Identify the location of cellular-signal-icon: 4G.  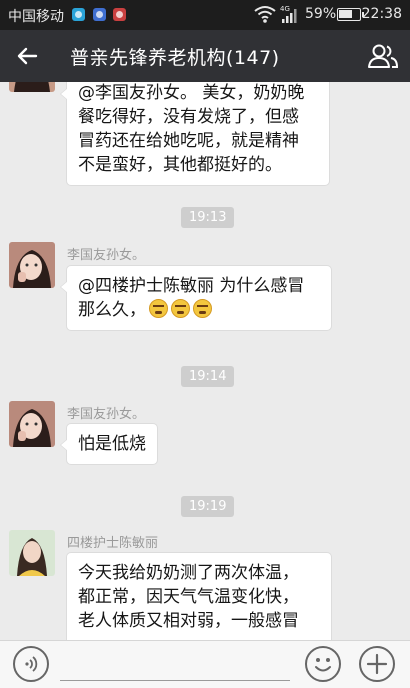
(290, 16).